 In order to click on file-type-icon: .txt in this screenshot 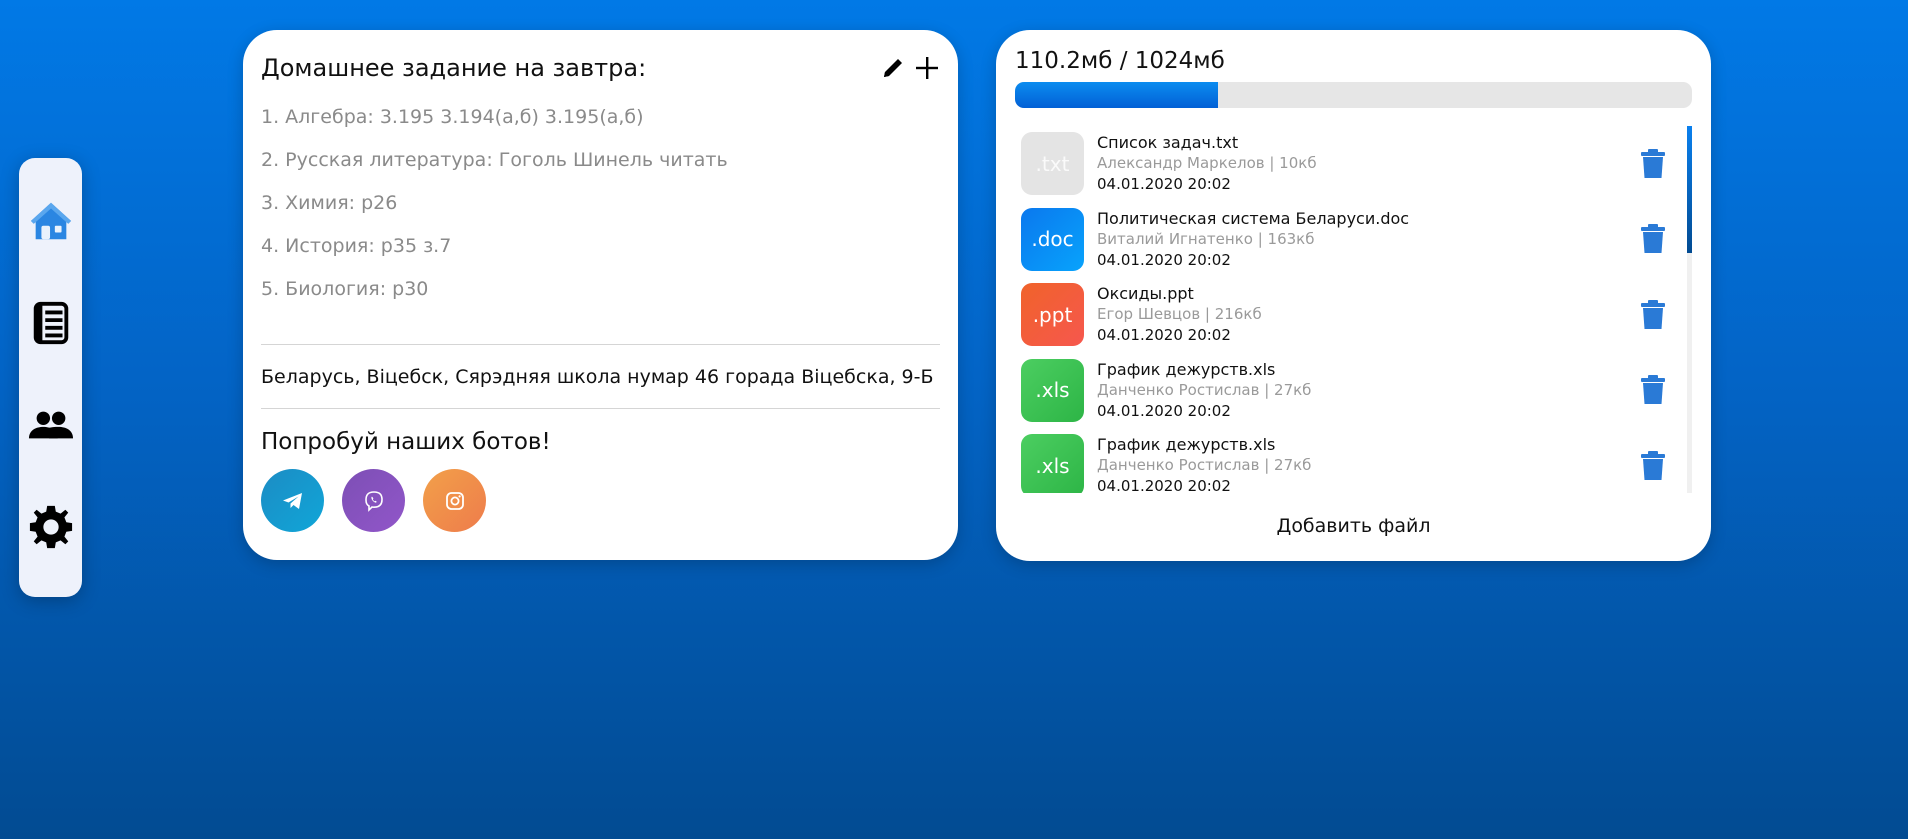, I will do `click(1052, 164)`.